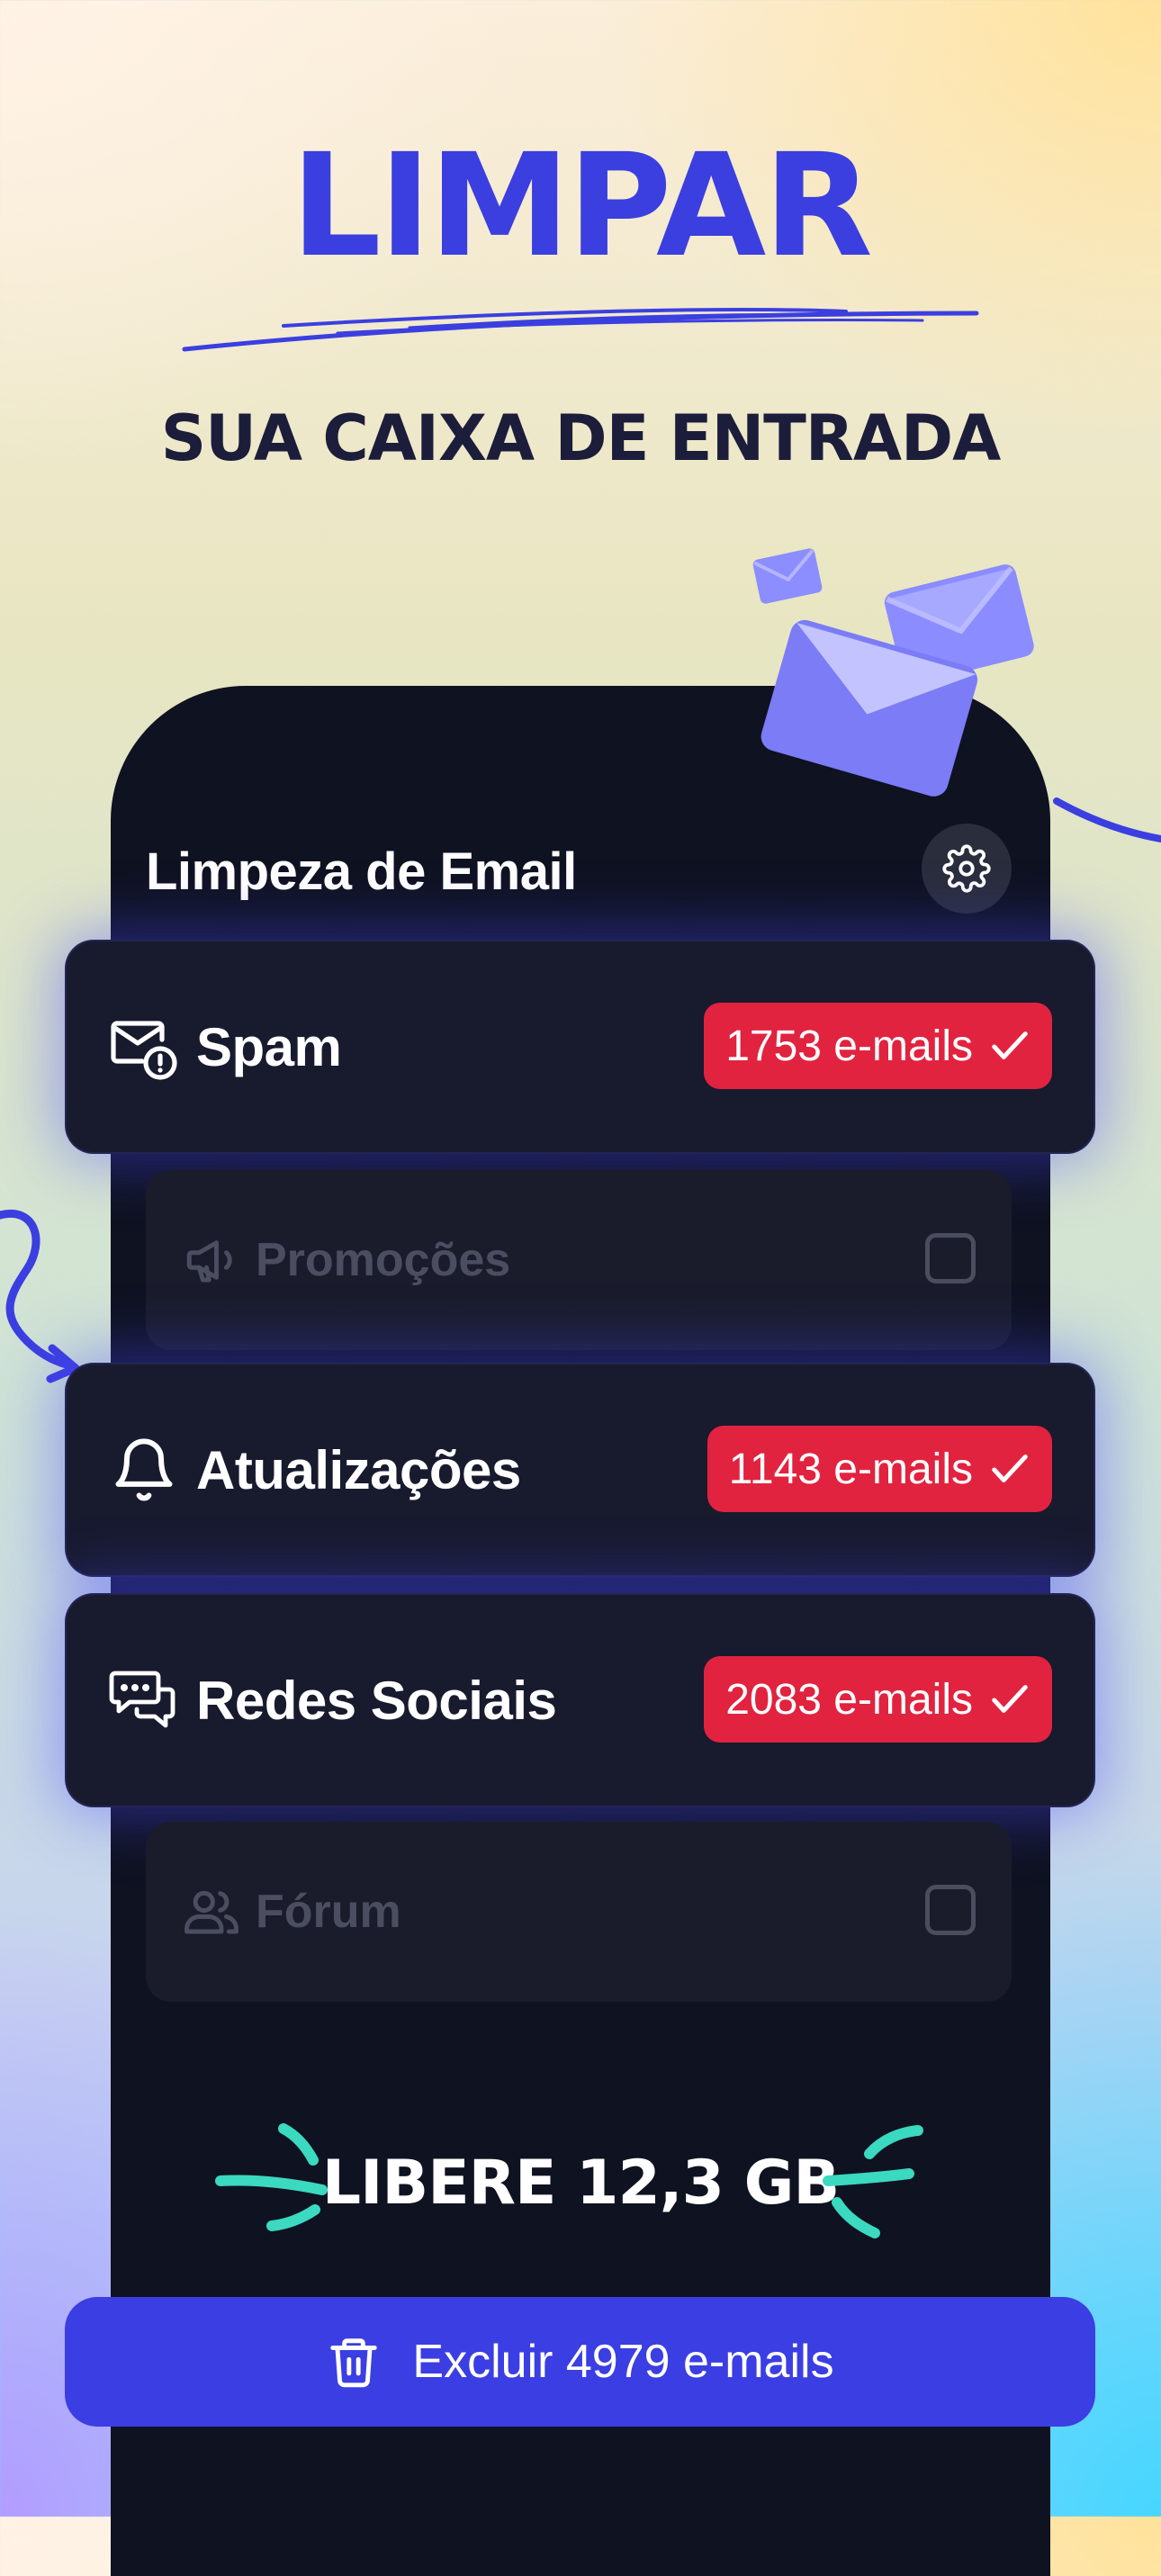 The height and width of the screenshot is (2576, 1161). I want to click on curve-line-right, so click(1107, 819).